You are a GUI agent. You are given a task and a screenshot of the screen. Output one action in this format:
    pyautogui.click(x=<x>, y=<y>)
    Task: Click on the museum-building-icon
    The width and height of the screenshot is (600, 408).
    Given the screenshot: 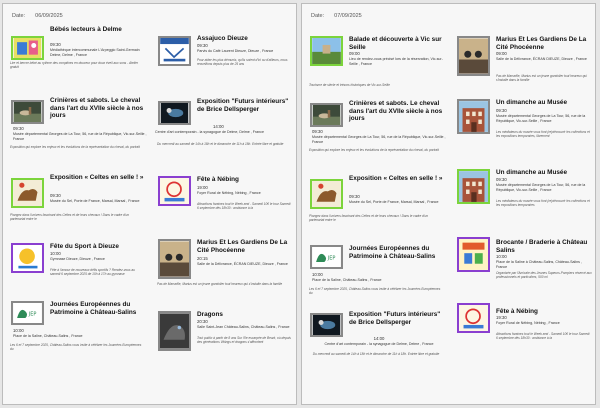 What is the action you would take?
    pyautogui.click(x=473, y=186)
    